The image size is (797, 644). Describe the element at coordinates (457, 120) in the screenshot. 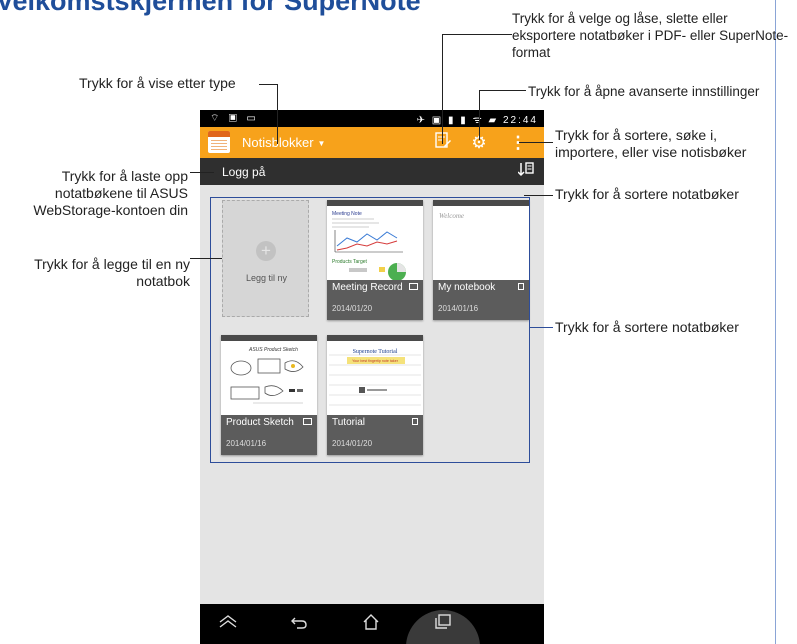

I see `status-right-icons: ✈ ▣ ▮ ▮ ᯤ ▰` at that location.